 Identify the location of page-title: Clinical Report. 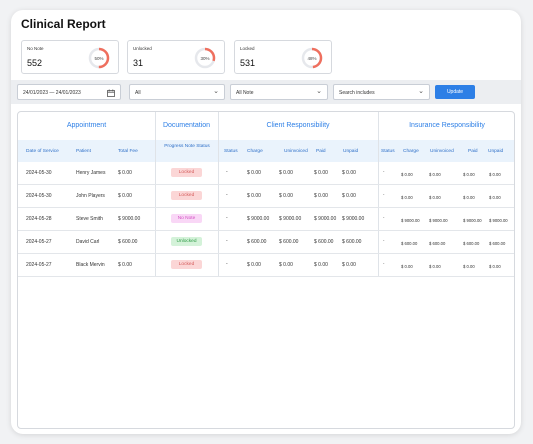
(63, 24).